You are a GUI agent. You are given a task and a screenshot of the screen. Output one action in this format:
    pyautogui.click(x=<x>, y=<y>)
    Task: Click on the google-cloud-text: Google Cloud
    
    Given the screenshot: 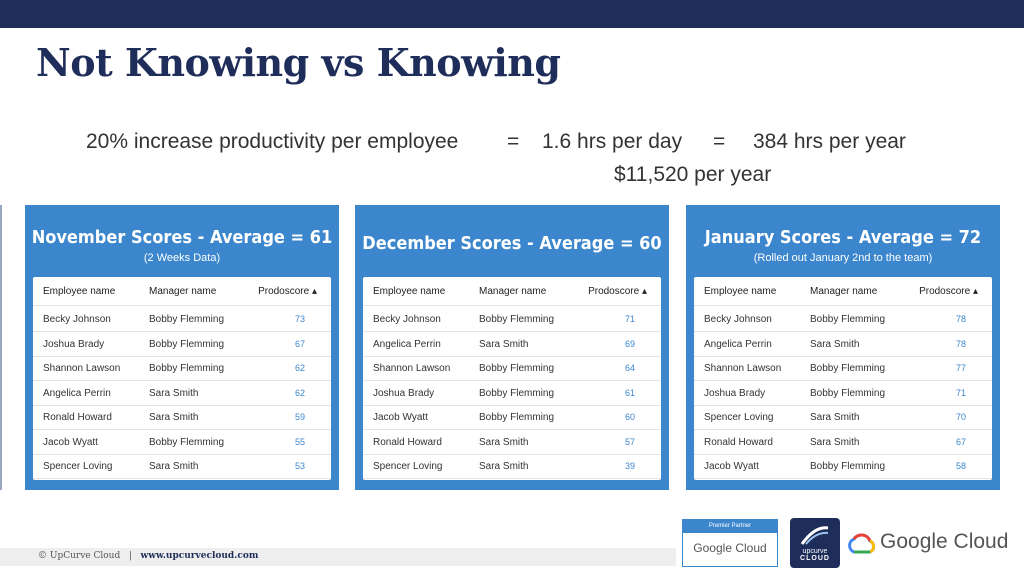 What is the action you would take?
    pyautogui.click(x=944, y=541)
    